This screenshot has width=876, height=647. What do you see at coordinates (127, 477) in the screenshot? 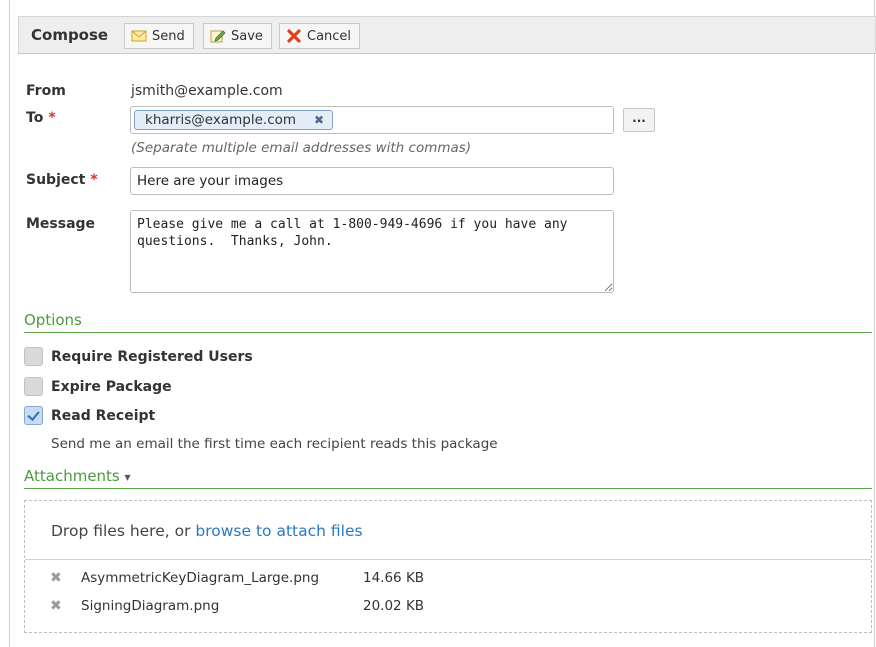
I see `chevron-down-icon: ▾` at bounding box center [127, 477].